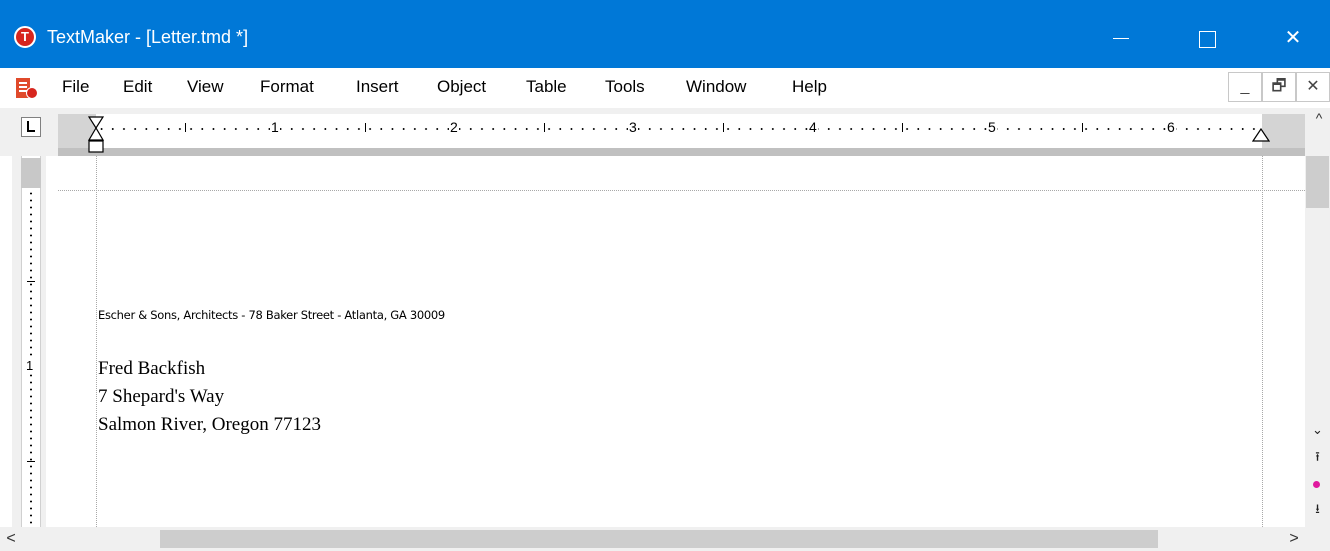 The height and width of the screenshot is (551, 1330). Describe the element at coordinates (152, 368) in the screenshot. I see `recipient-name: Fred Backfish` at that location.